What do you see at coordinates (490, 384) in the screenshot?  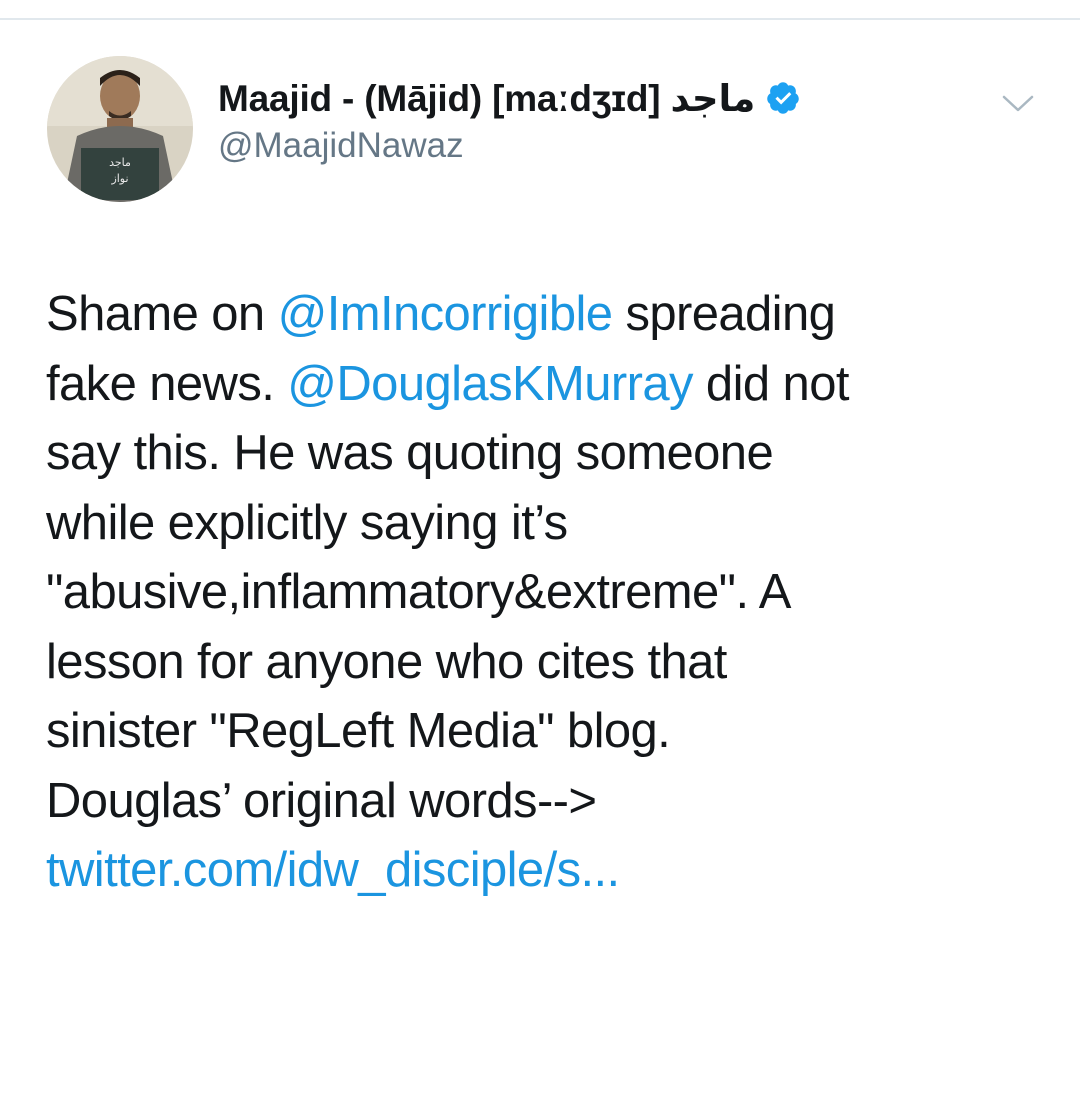 I see `mention-douglaskmurray: @DouglasKMurray` at bounding box center [490, 384].